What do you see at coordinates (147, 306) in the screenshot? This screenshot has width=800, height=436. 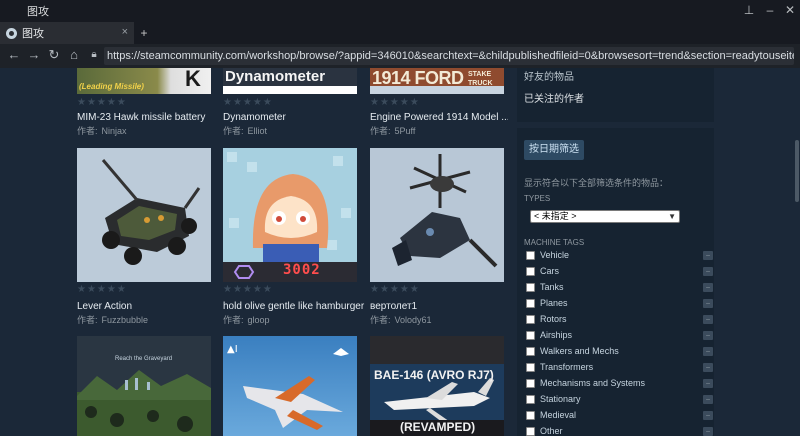 I see `item-title-link: Lever Action` at bounding box center [147, 306].